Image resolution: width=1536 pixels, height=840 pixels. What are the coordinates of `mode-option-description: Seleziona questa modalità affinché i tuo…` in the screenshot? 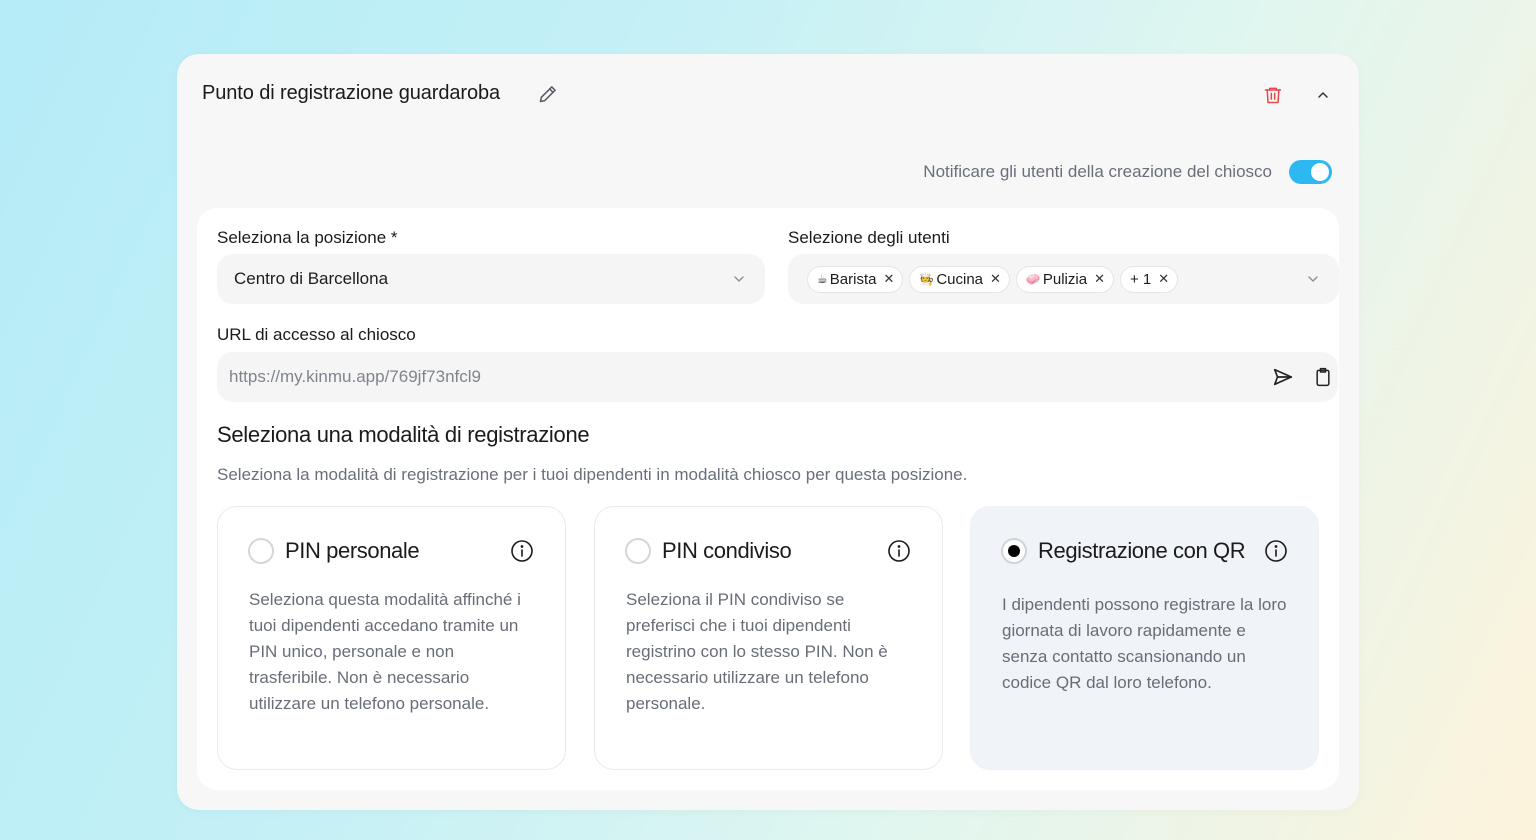 It's located at (385, 651).